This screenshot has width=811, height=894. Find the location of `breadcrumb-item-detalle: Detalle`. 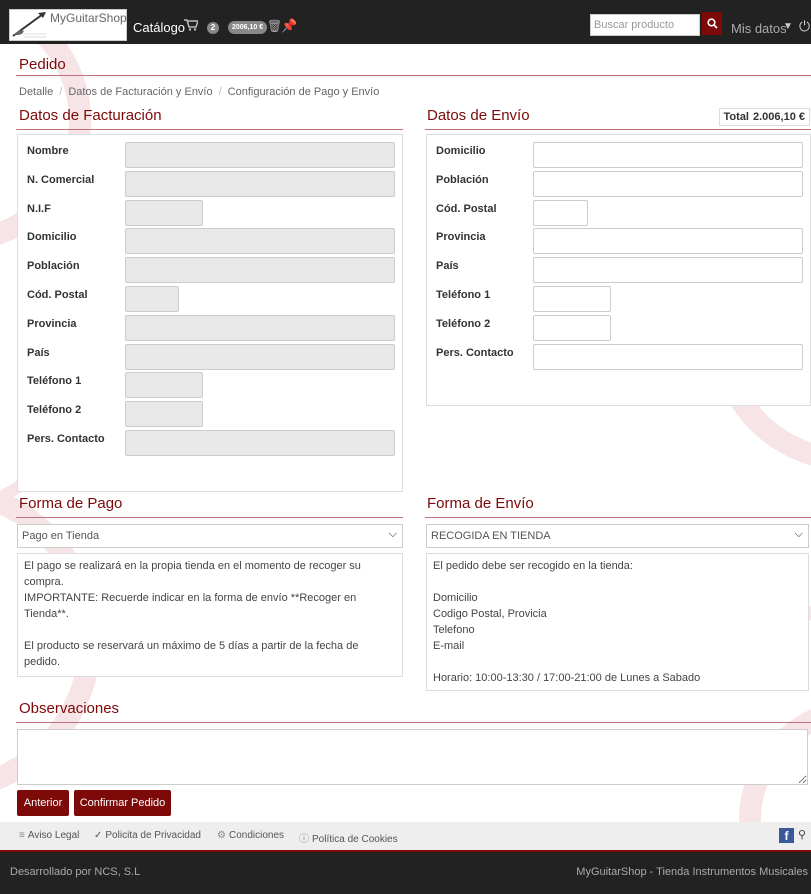

breadcrumb-item-detalle: Detalle is located at coordinates (36, 92).